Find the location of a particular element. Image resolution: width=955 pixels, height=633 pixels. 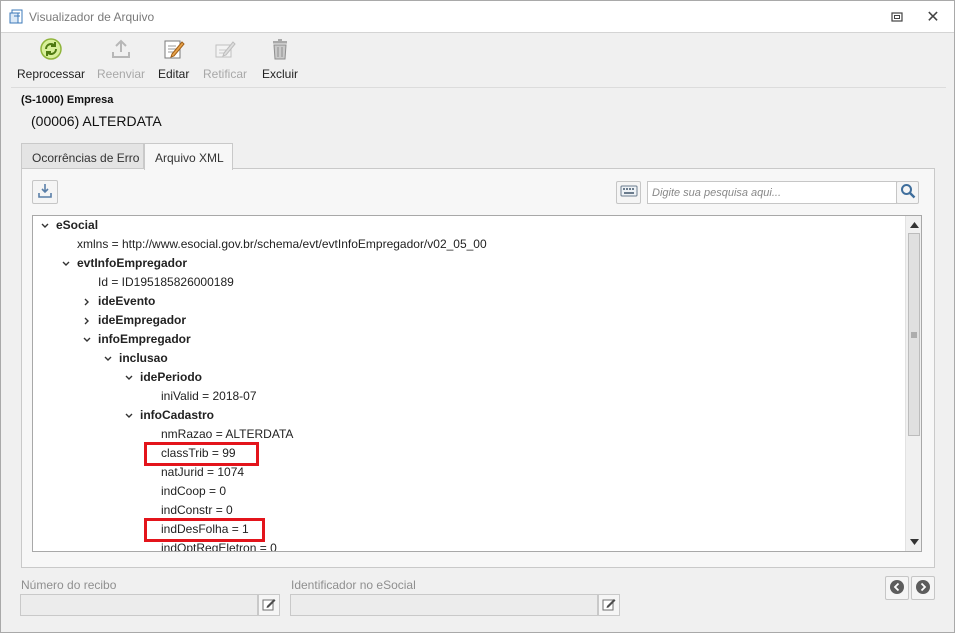

receipt-edit-button is located at coordinates (269, 605).